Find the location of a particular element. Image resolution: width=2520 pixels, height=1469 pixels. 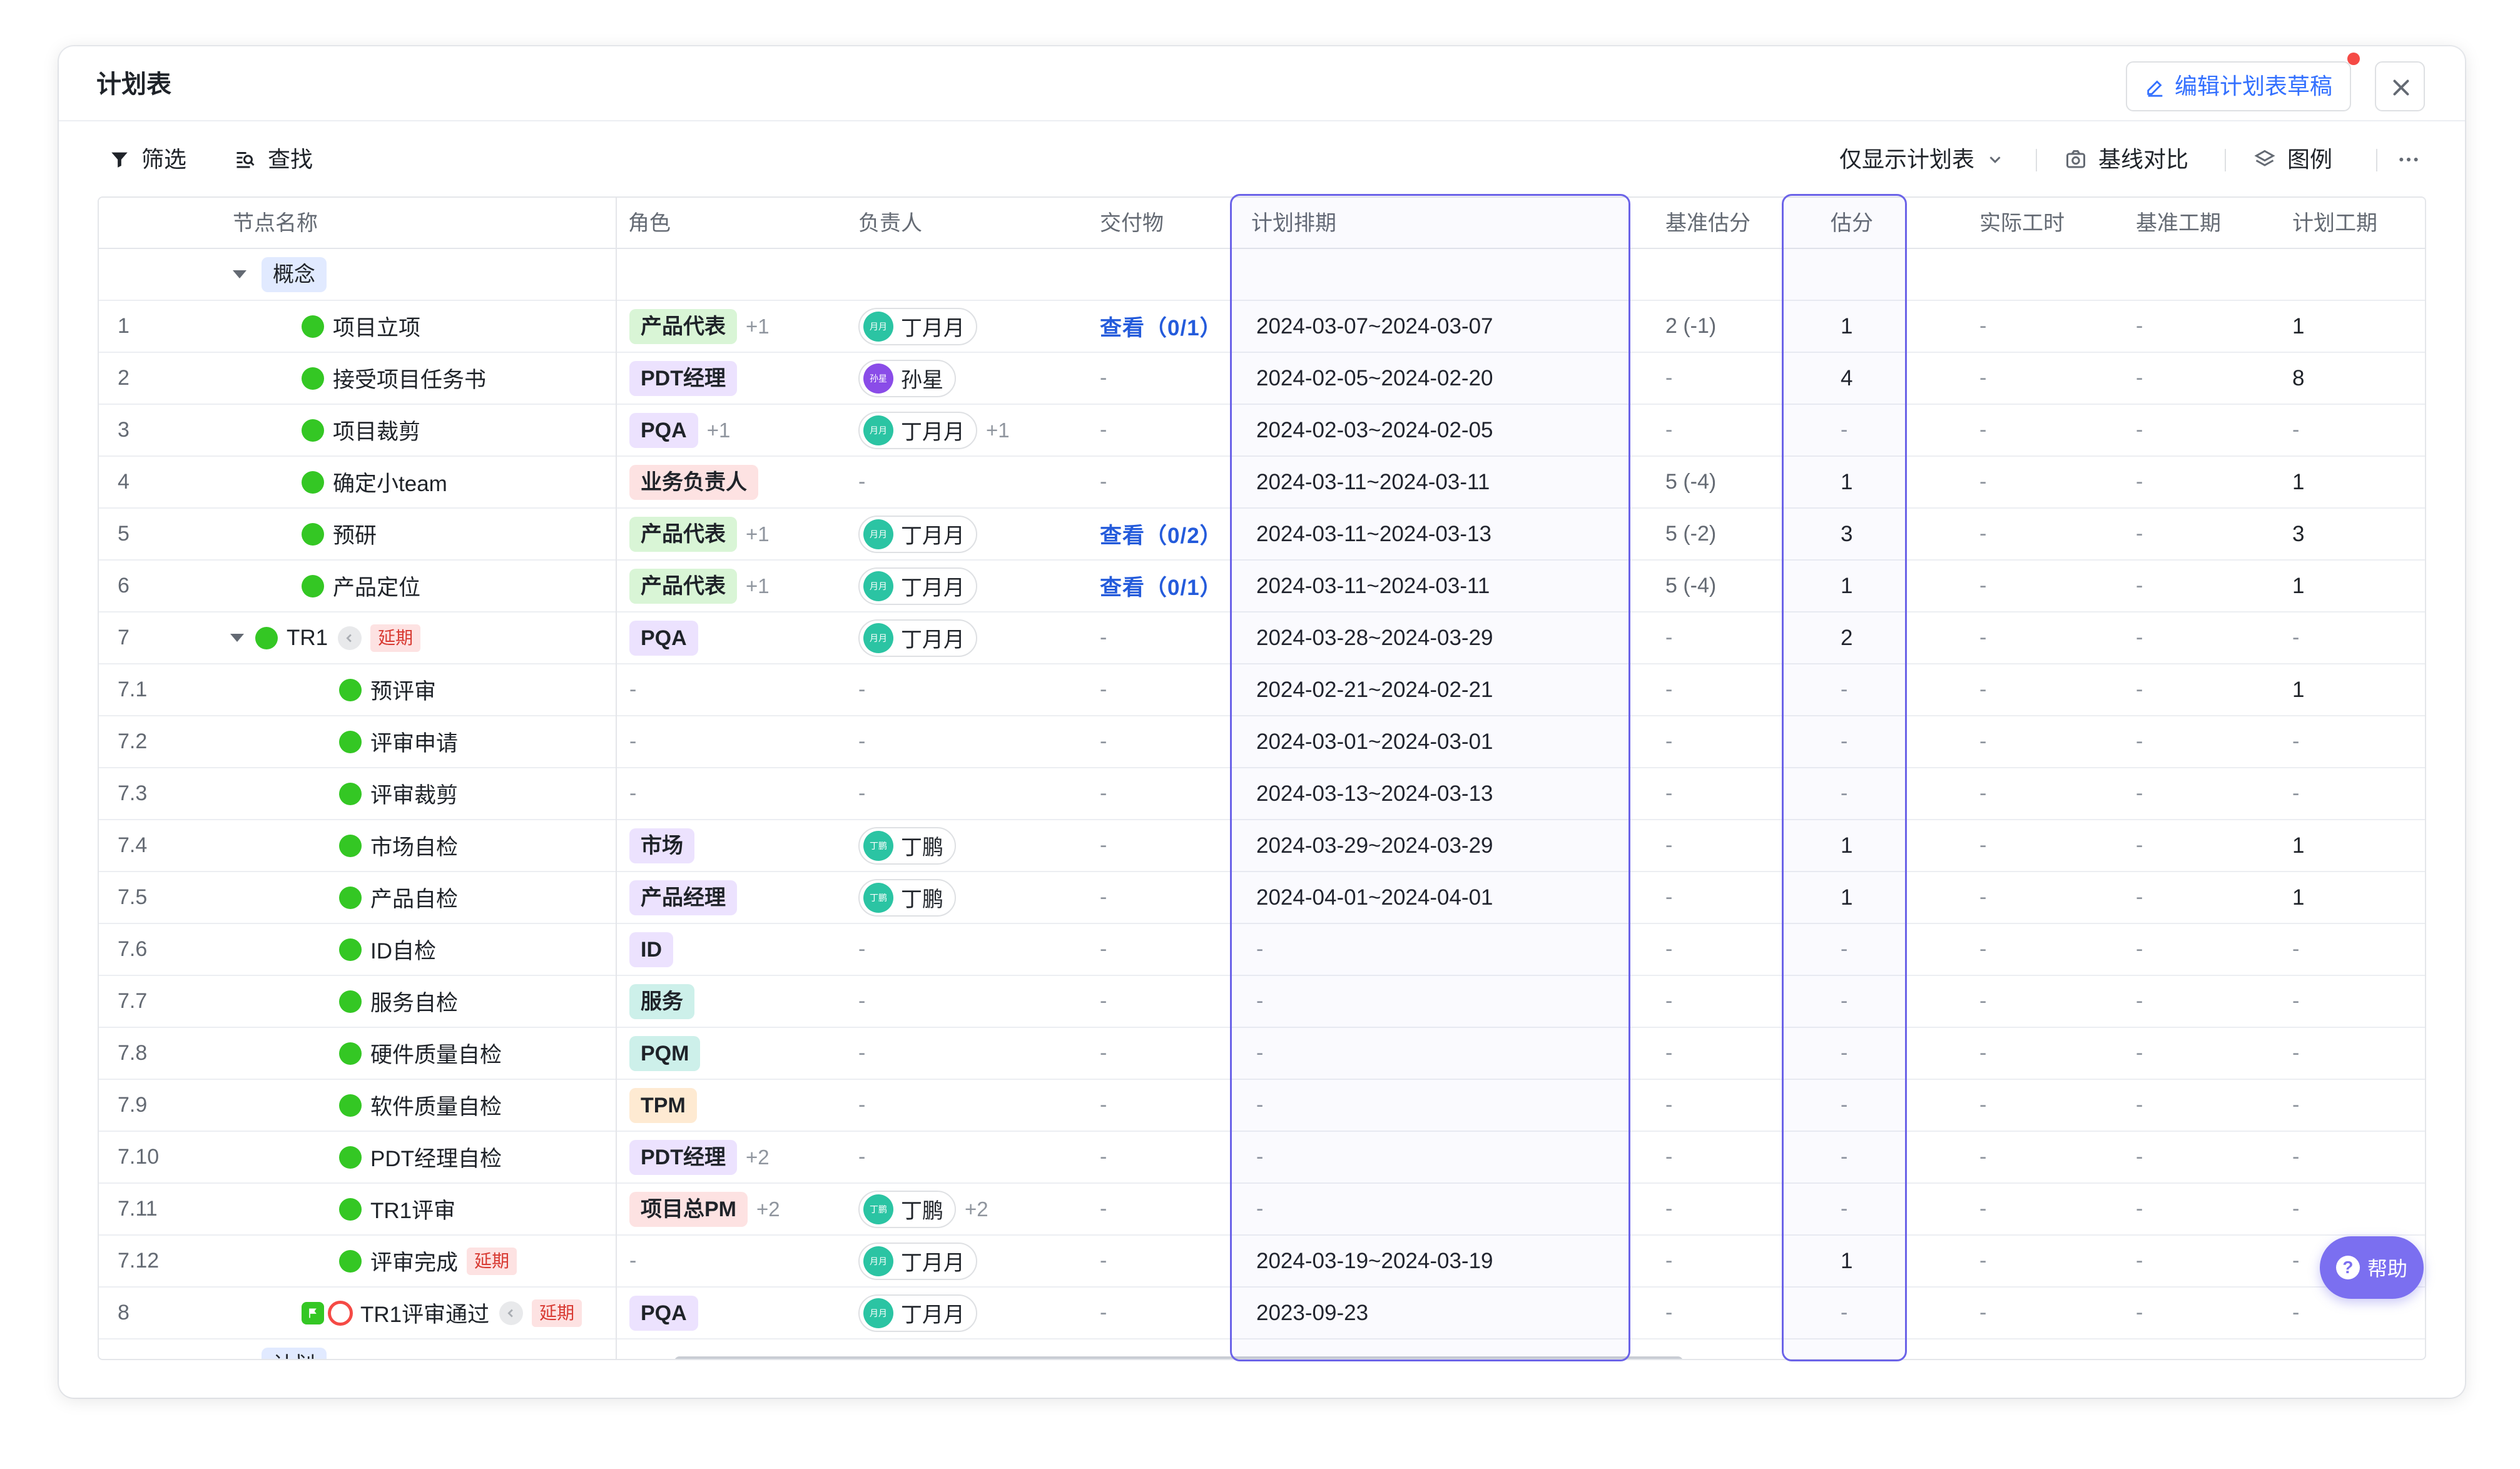

table-row: 7.10 PDT经理自检 PDT经理 +2 - - - - - - - - is located at coordinates (1262, 1158).